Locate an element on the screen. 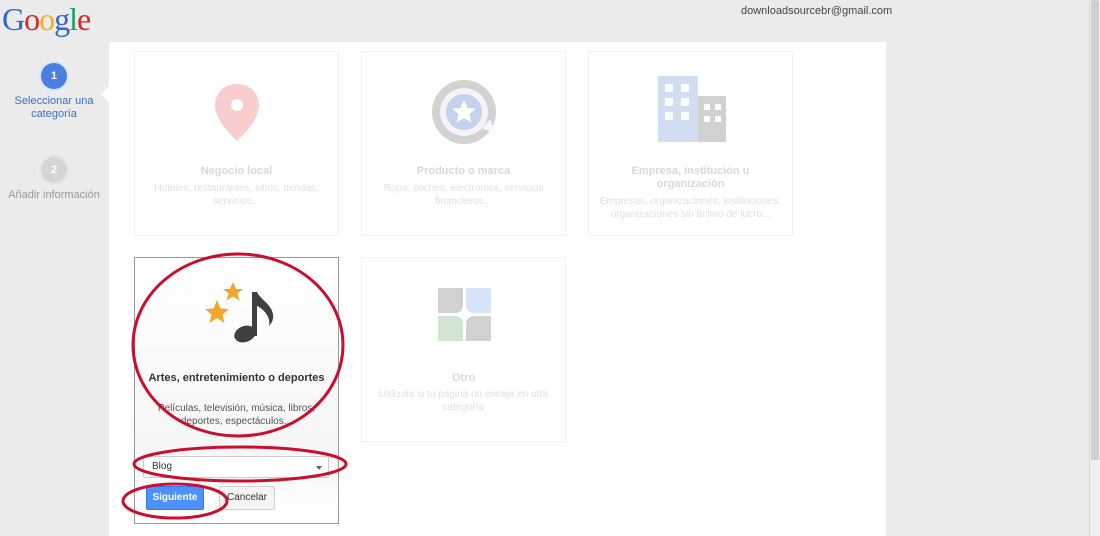 The height and width of the screenshot is (536, 1100). category-title: Negocio local is located at coordinates (236, 171).